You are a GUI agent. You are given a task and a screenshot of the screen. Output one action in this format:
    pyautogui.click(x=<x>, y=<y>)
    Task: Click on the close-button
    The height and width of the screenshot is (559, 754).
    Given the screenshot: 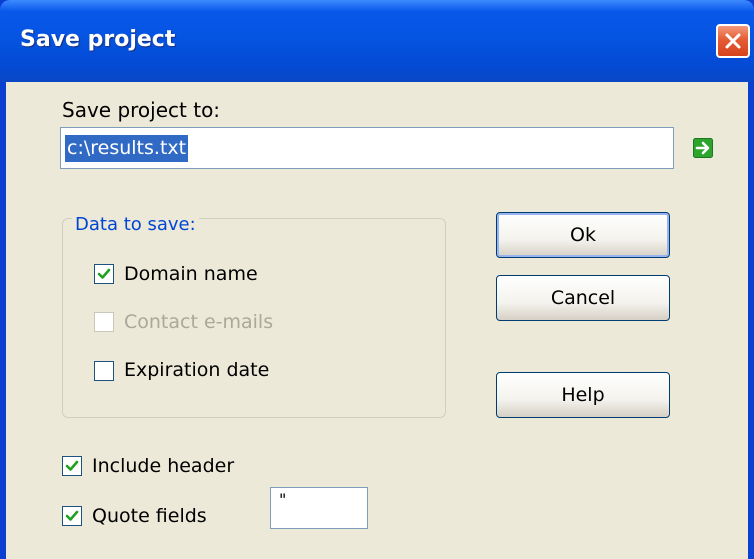 What is the action you would take?
    pyautogui.click(x=733, y=41)
    